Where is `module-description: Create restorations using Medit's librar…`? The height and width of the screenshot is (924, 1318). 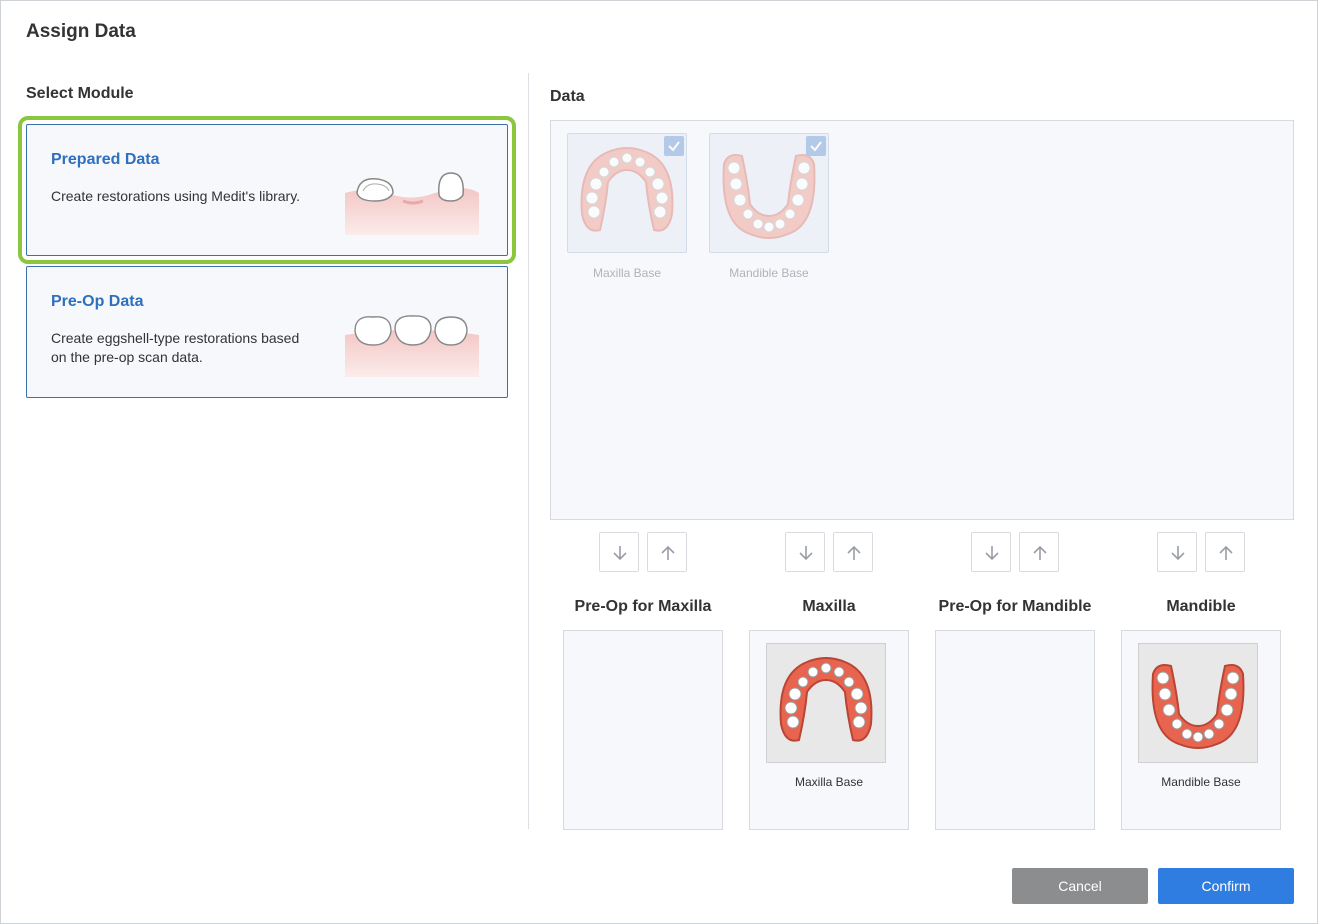
module-description: Create restorations using Medit's librar… is located at coordinates (176, 196).